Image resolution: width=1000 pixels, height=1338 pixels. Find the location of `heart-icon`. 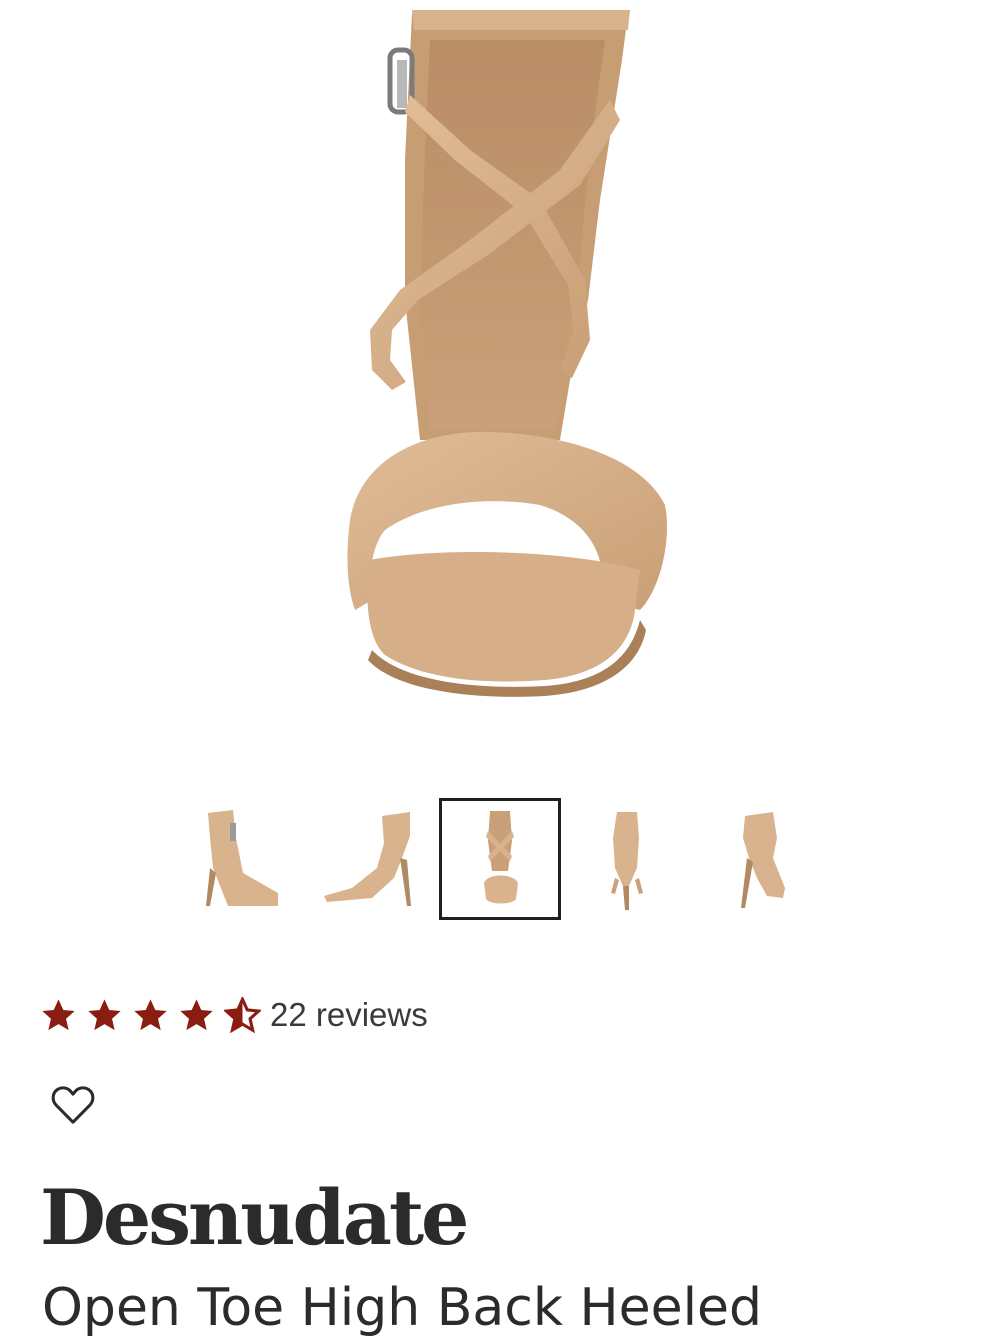

heart-icon is located at coordinates (73, 1105).